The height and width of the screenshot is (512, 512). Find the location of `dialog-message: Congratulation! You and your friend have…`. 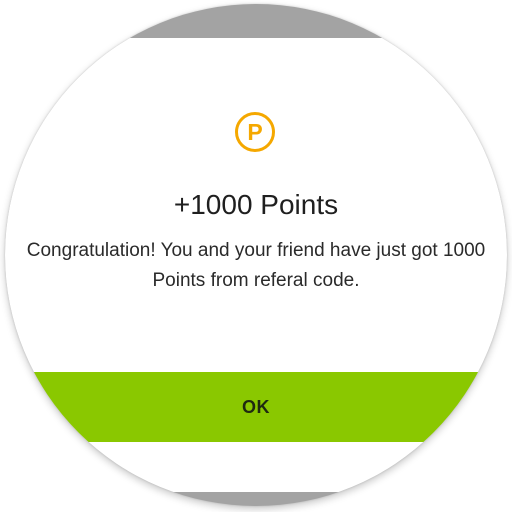

dialog-message: Congratulation! You and your friend have… is located at coordinates (256, 265).